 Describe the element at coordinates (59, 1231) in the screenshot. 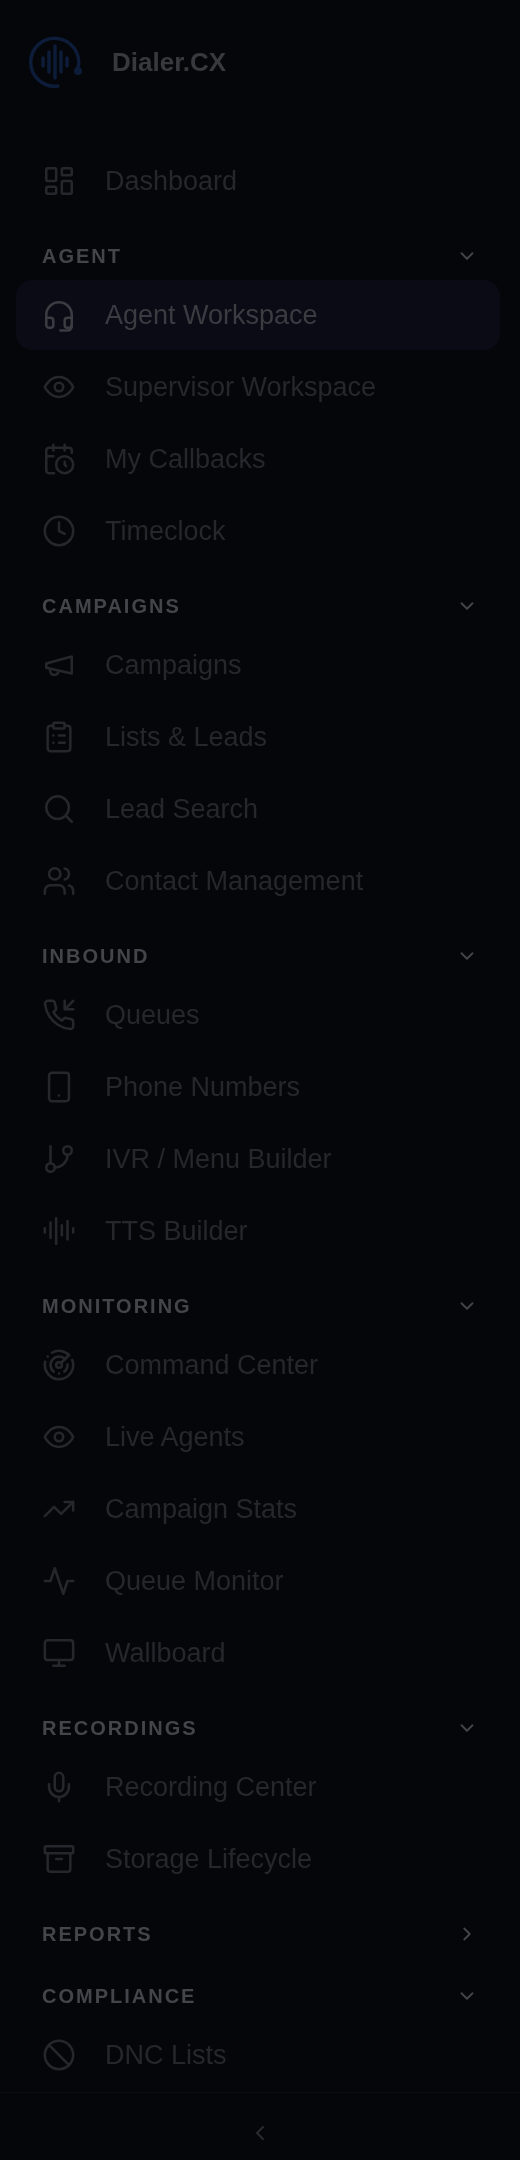

I see `audio-bars-icon` at that location.